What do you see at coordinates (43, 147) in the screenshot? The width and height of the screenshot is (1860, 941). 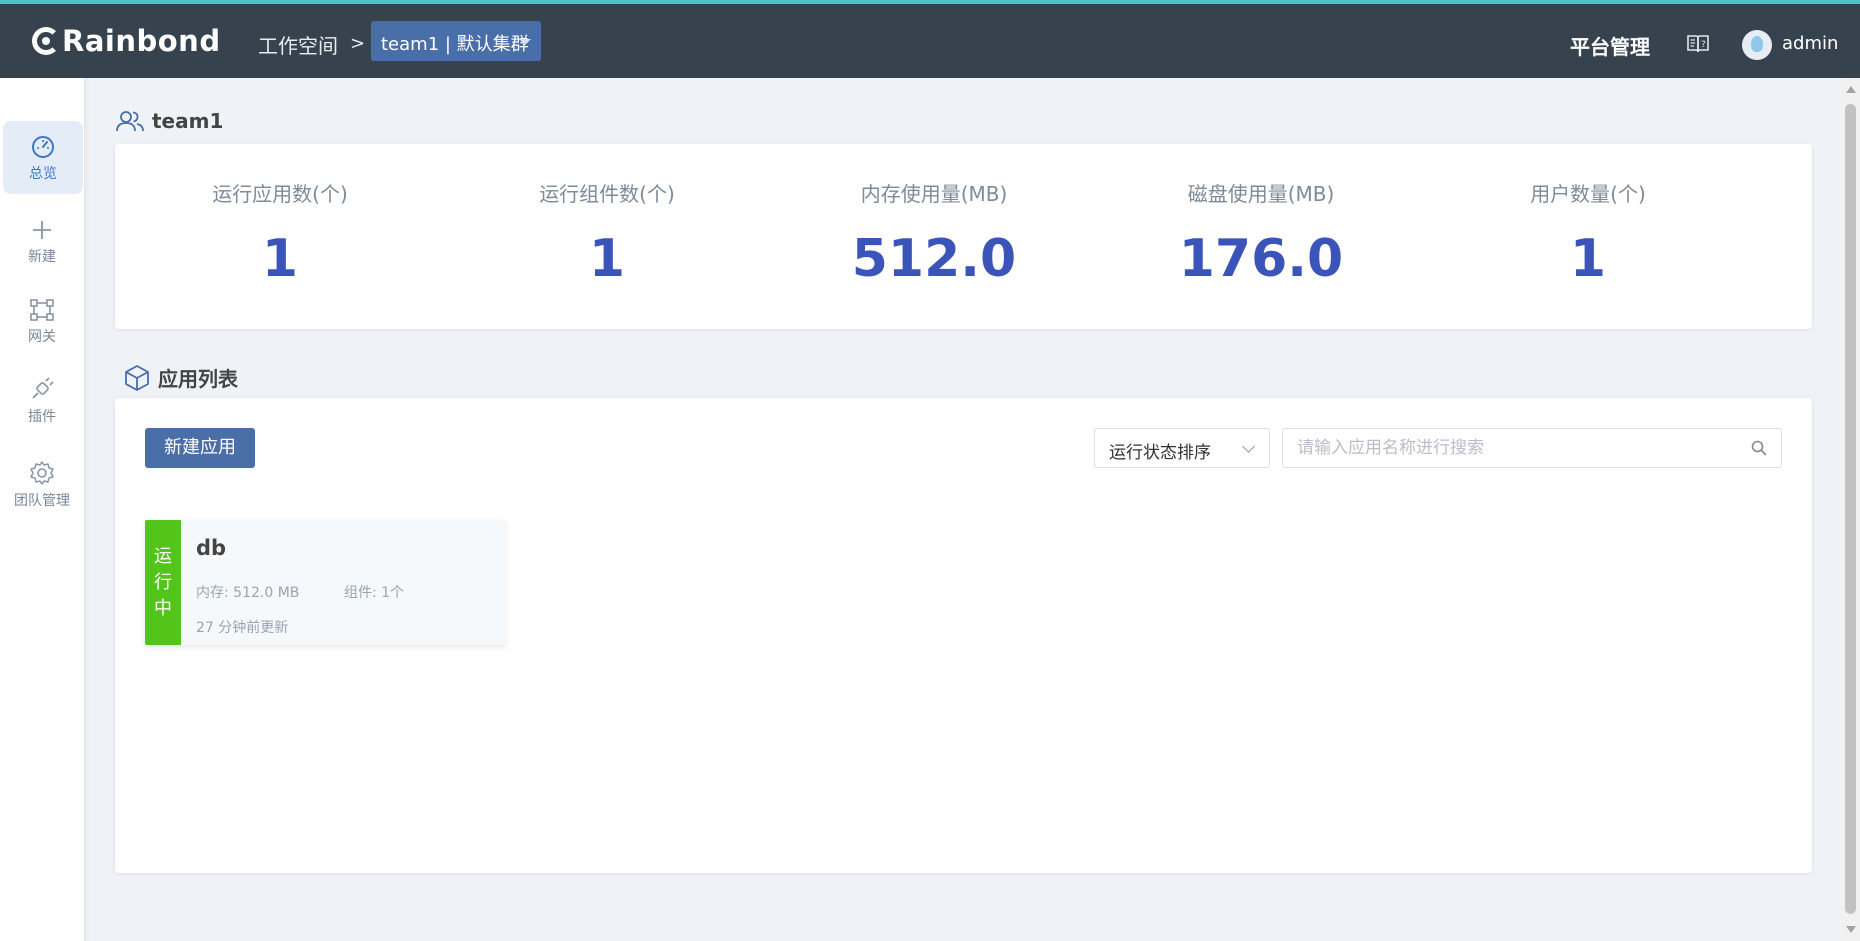 I see `dashboard-icon` at bounding box center [43, 147].